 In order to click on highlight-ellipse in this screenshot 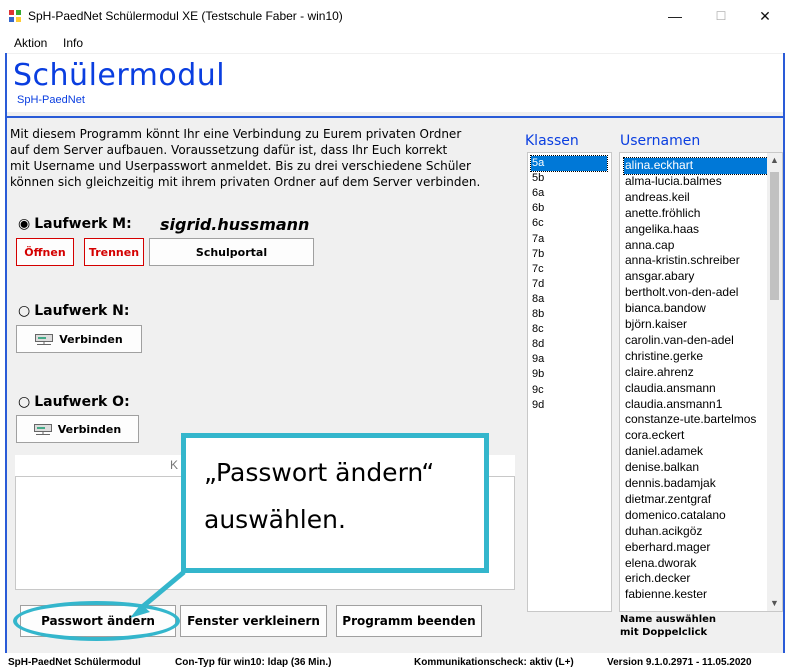, I will do `click(96, 621)`.